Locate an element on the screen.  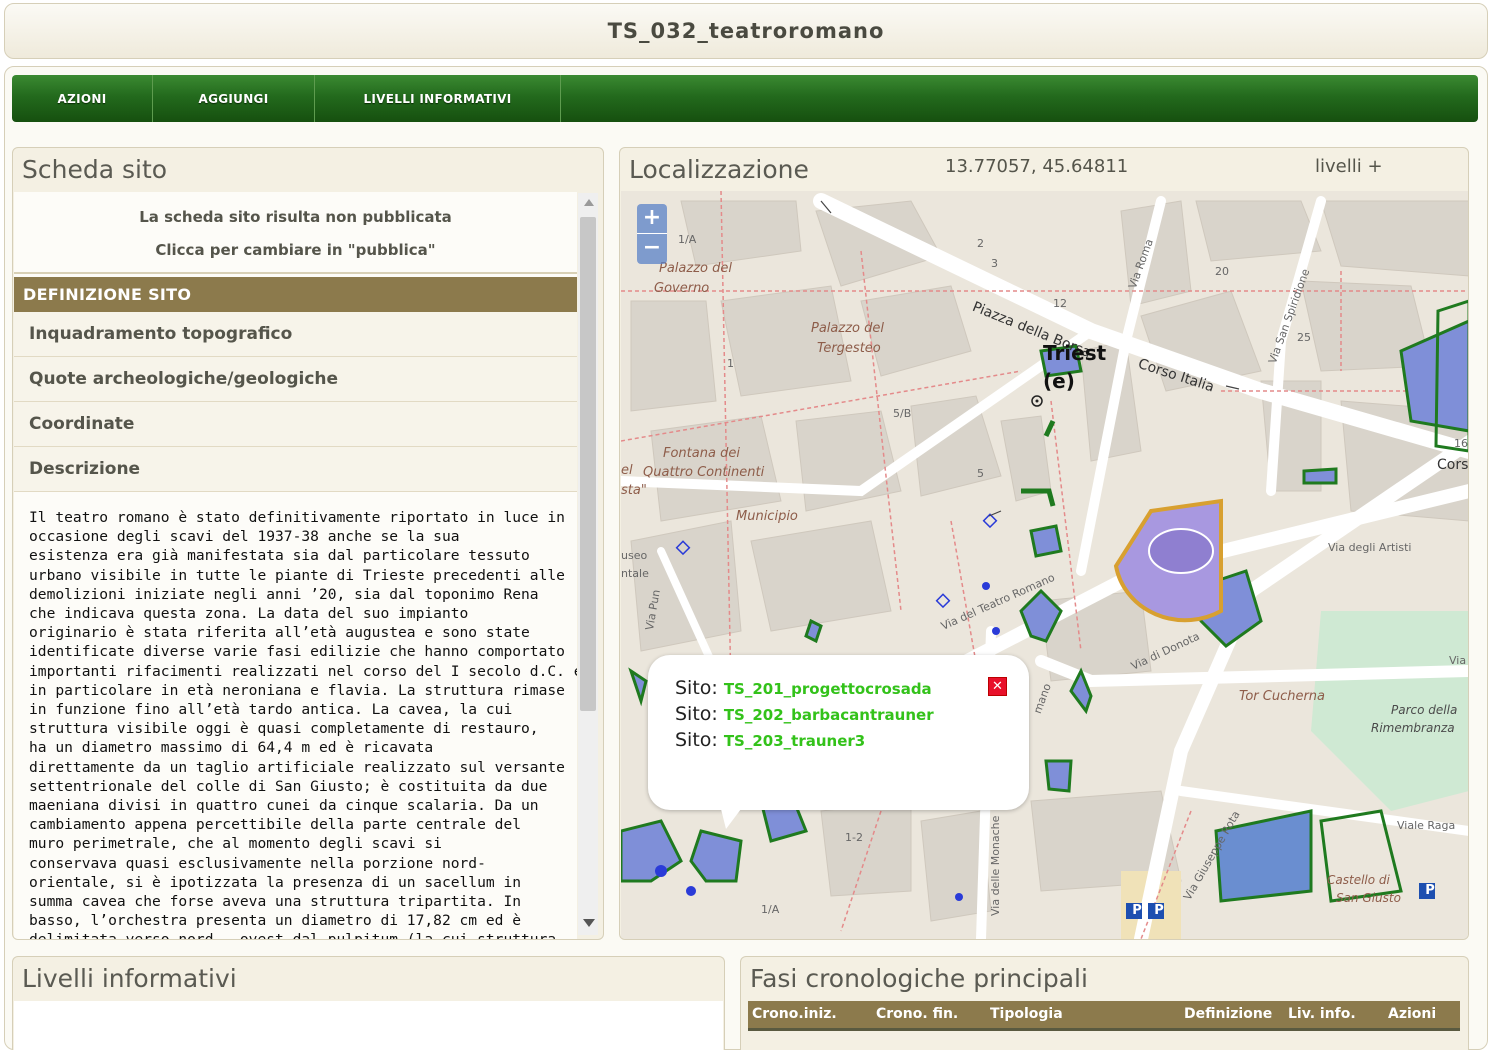
localizzazione-title: Localizzazione is located at coordinates (719, 169).